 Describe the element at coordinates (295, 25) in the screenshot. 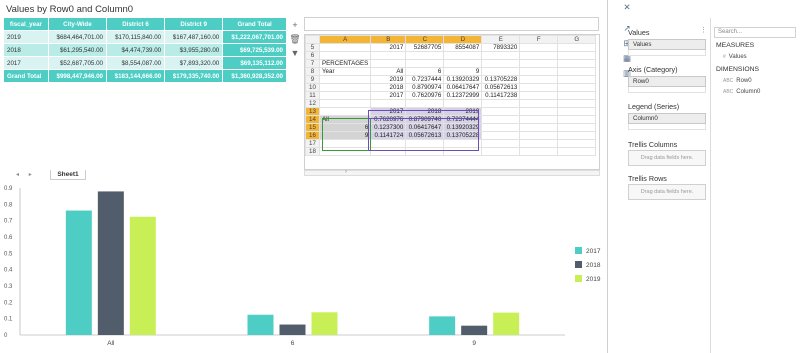

I see `add-icon: +` at that location.